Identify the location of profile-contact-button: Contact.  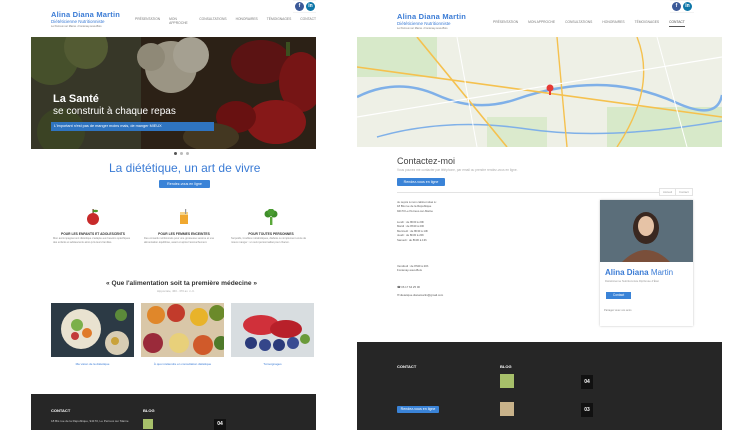
(618, 295).